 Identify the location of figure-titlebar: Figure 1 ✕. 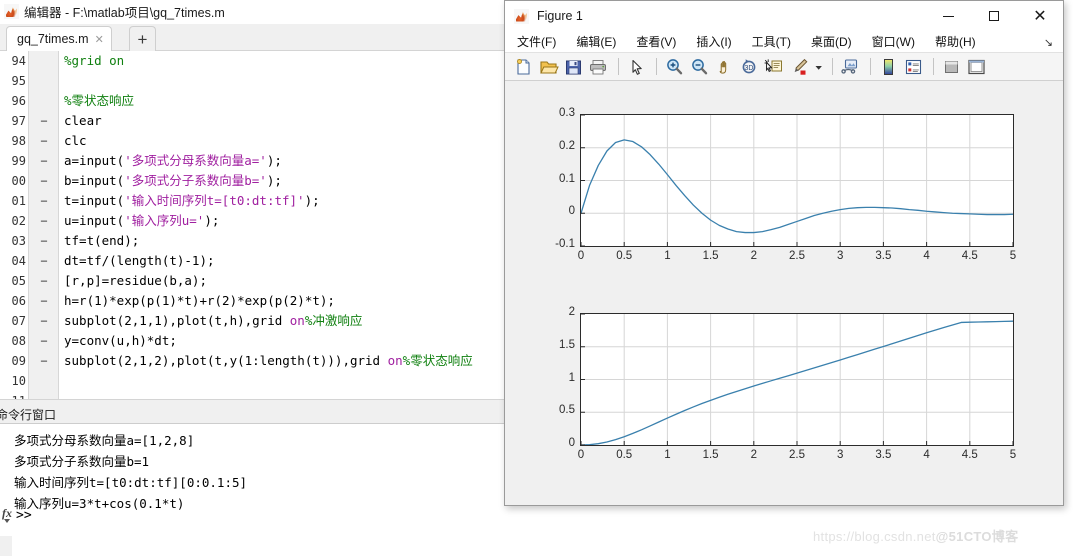
(784, 16).